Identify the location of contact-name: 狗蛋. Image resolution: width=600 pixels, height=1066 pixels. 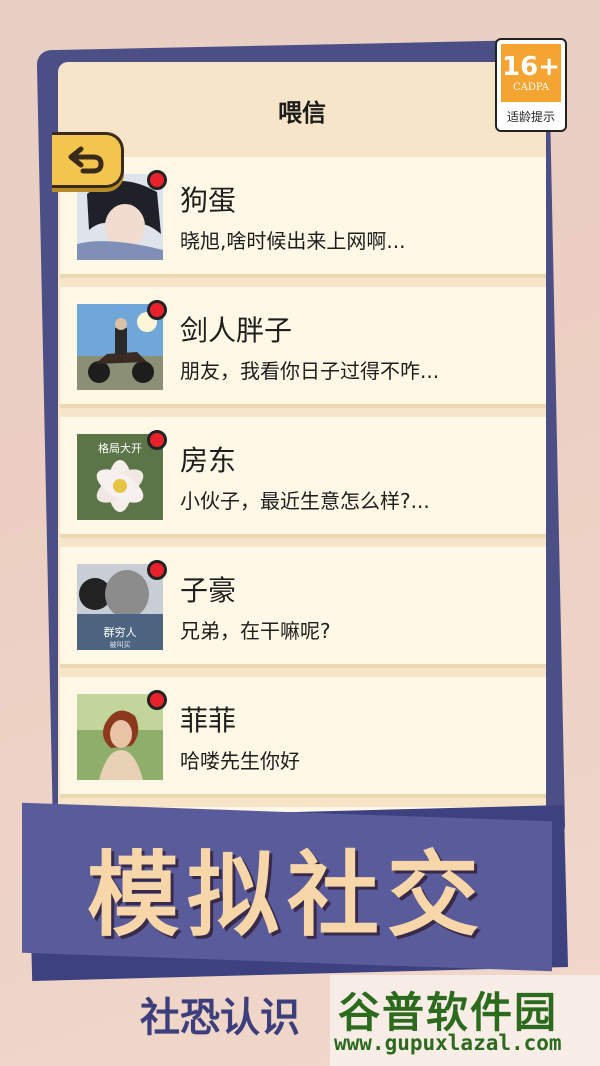
(208, 200).